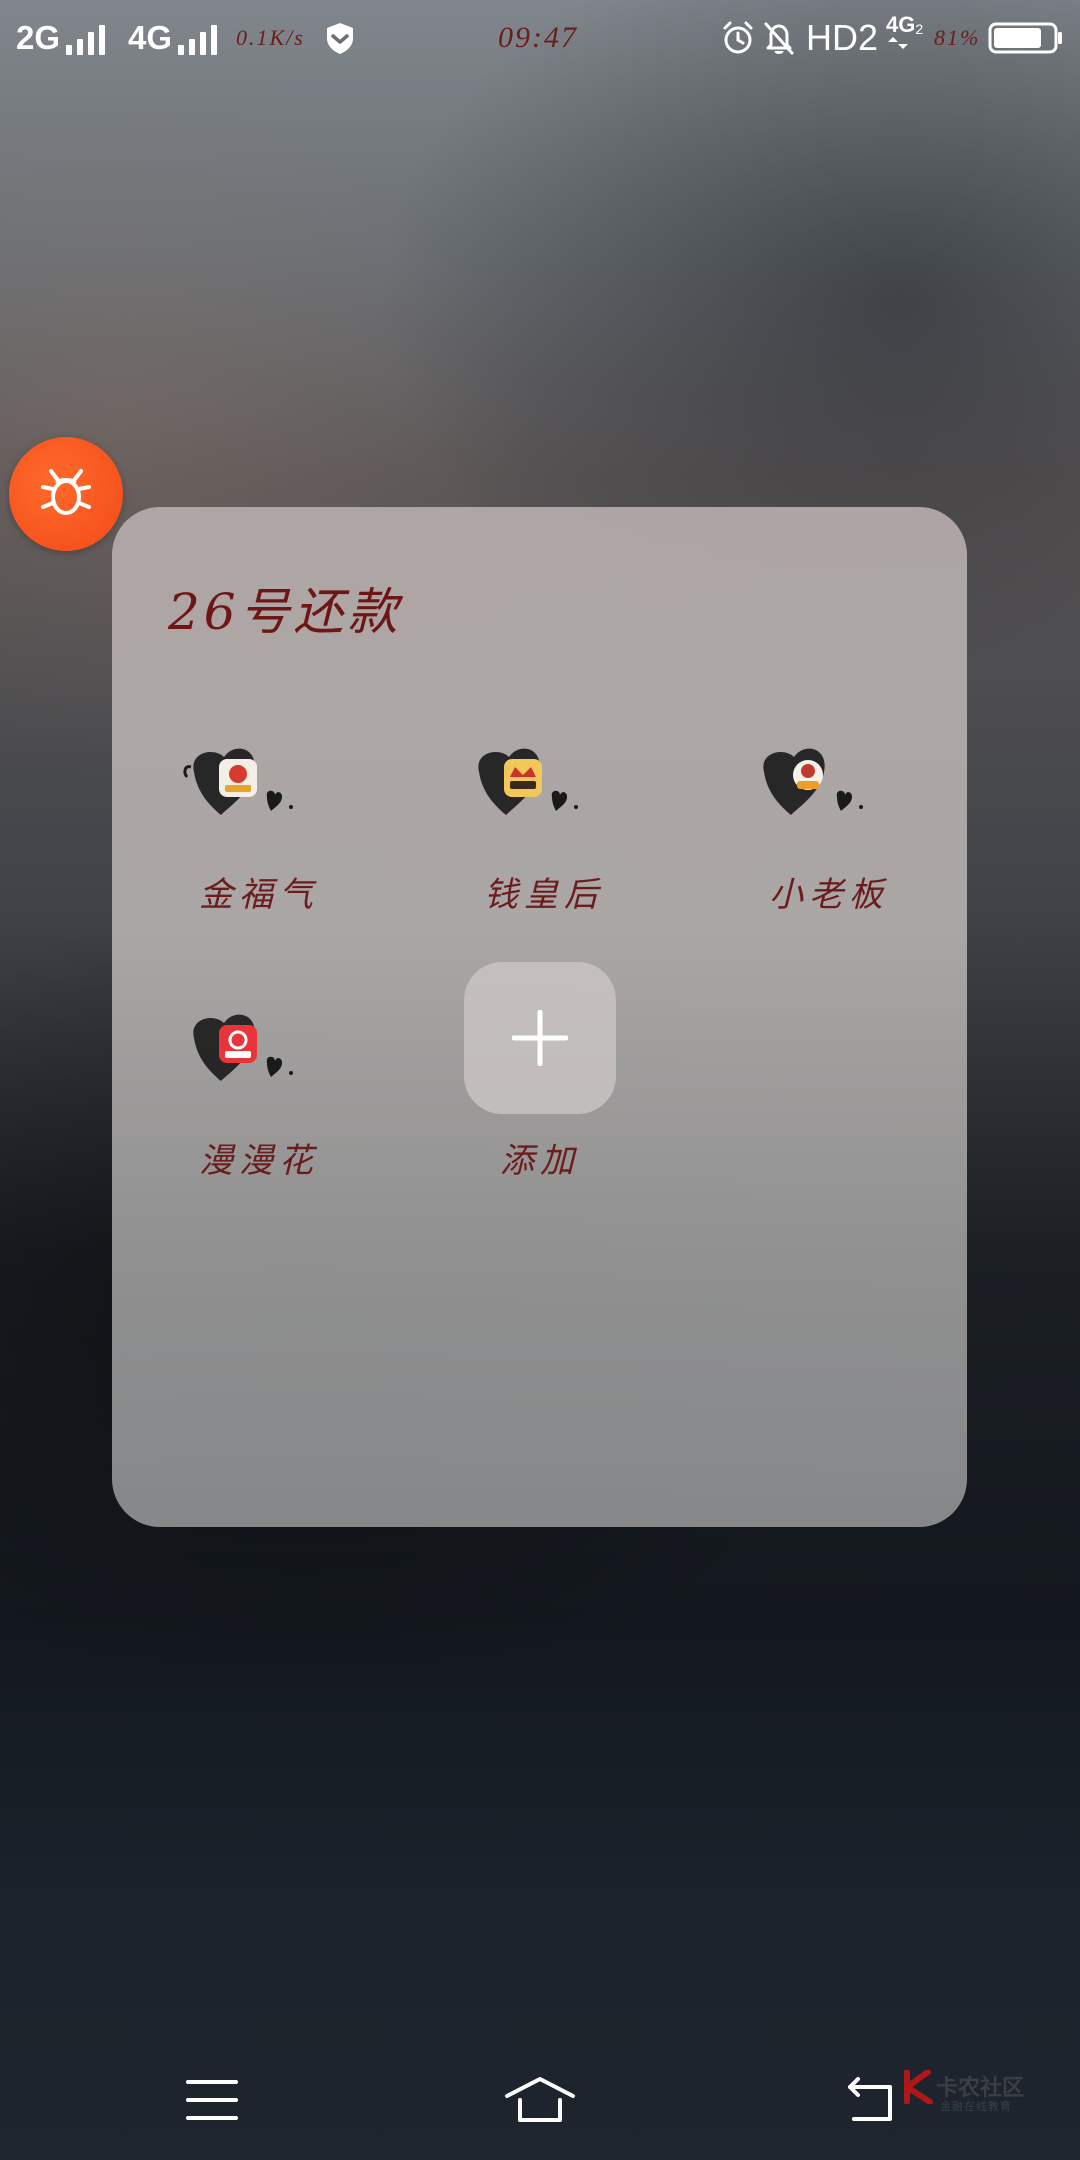  Describe the element at coordinates (540, 1161) in the screenshot. I see `add-label: 添加` at that location.